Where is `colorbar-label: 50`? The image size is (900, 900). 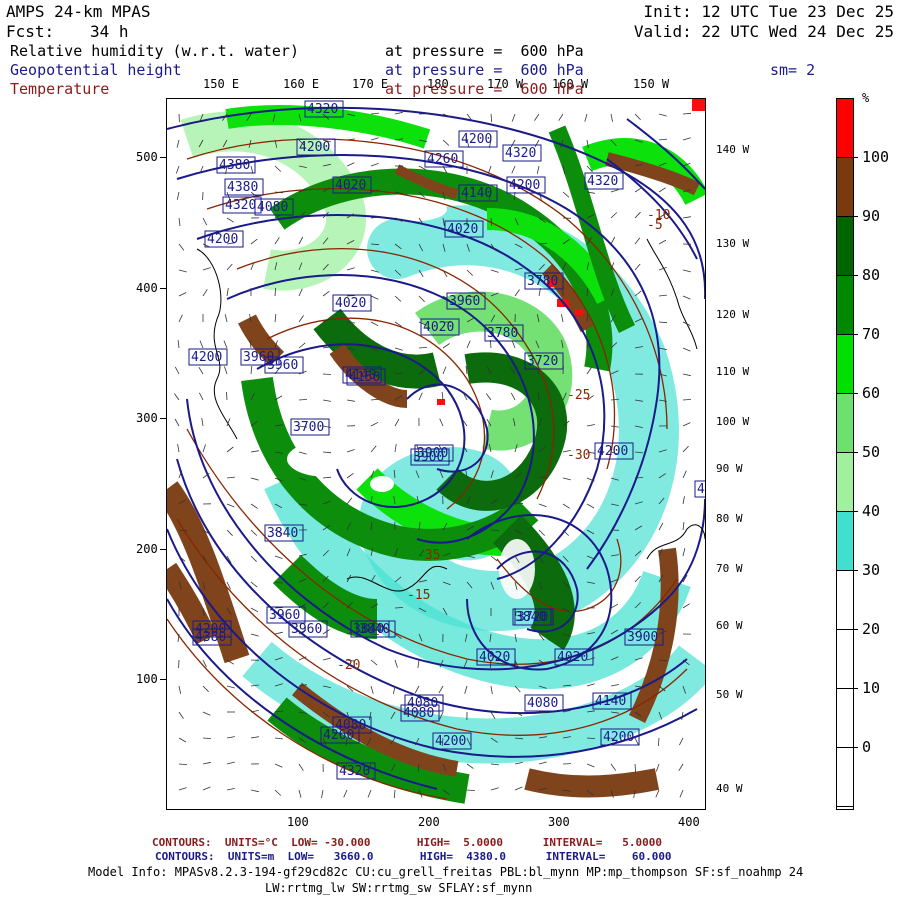
colorbar-label: 50 is located at coordinates (871, 452).